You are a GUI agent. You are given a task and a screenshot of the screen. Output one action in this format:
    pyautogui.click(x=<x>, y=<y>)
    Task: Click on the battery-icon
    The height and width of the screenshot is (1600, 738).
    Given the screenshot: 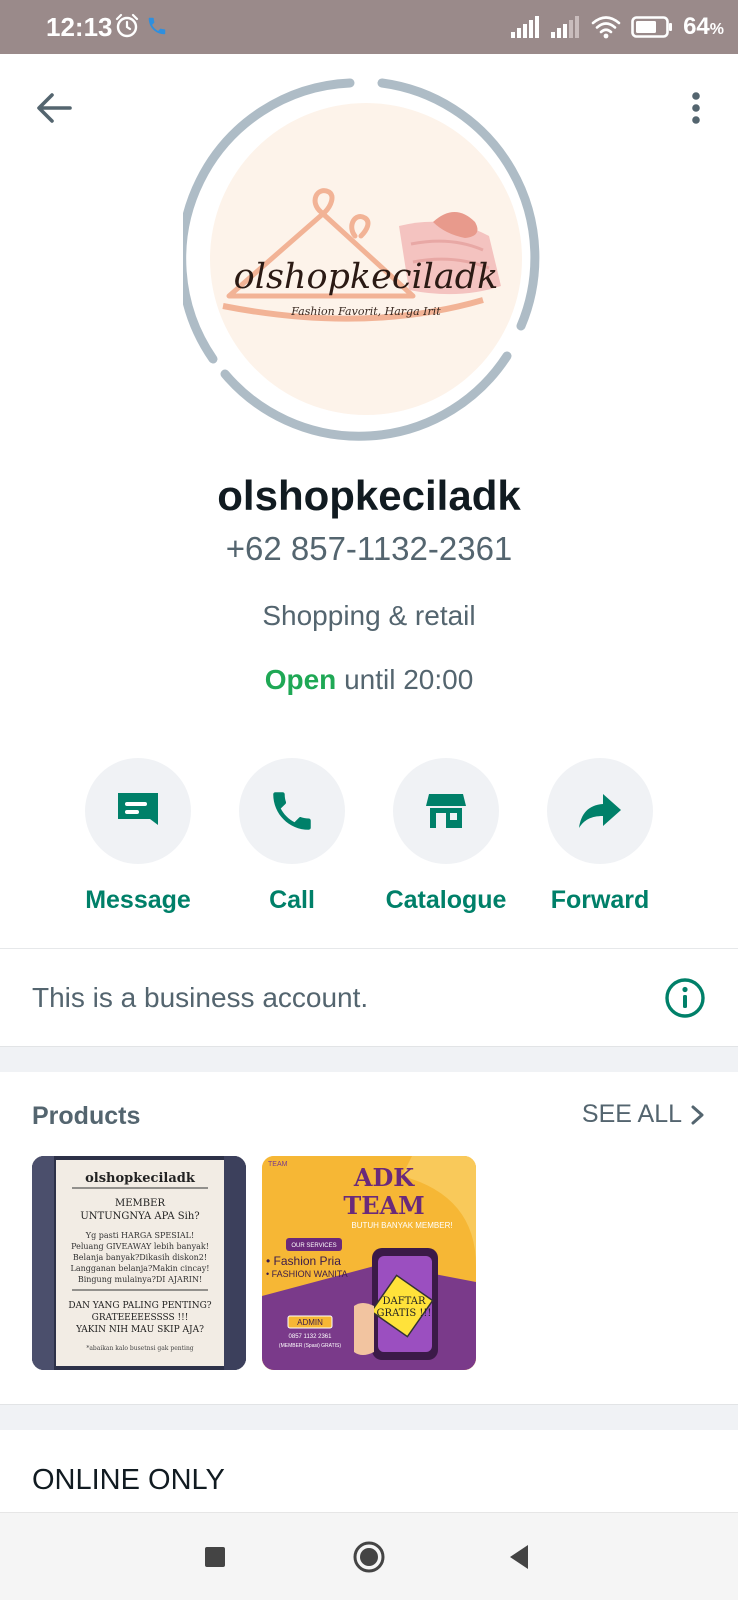 What is the action you would take?
    pyautogui.click(x=652, y=27)
    